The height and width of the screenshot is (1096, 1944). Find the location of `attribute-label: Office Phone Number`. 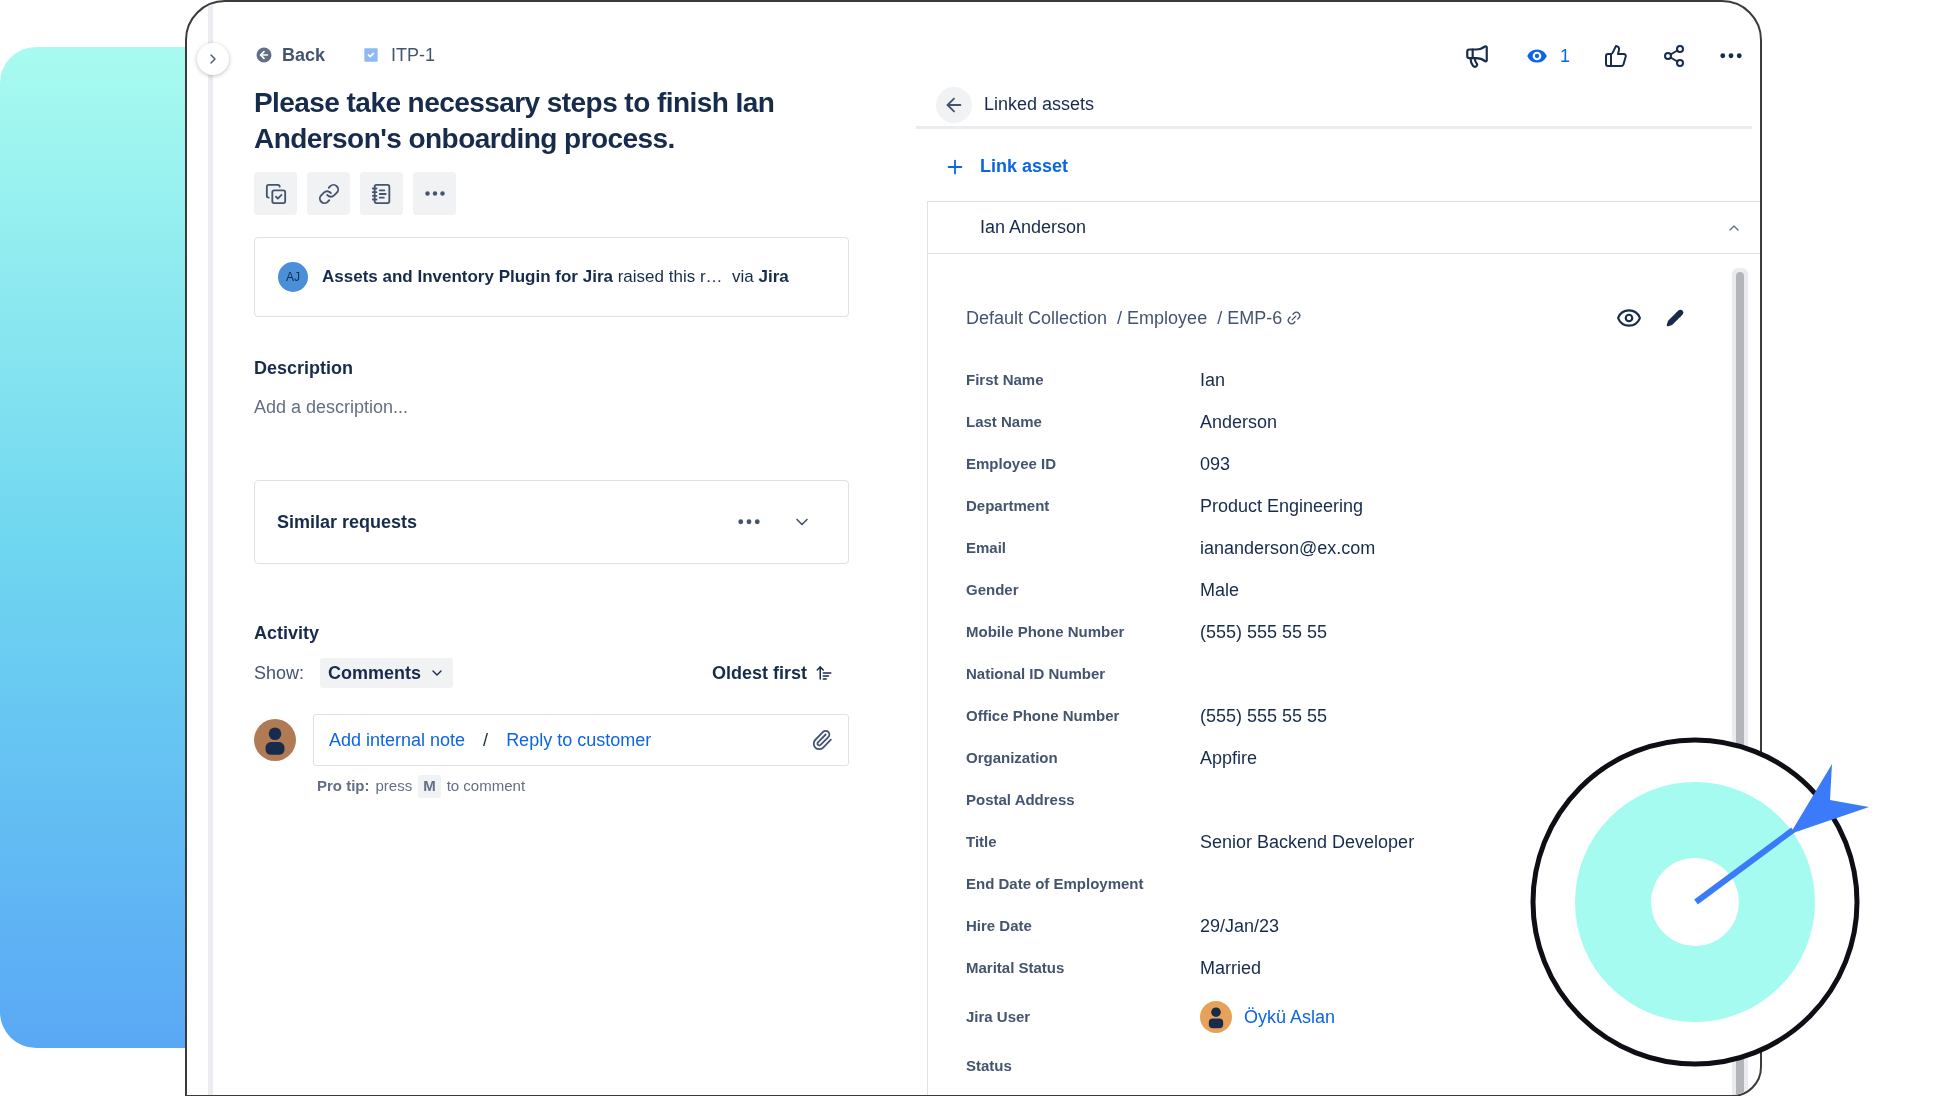

attribute-label: Office Phone Number is located at coordinates (1043, 715).